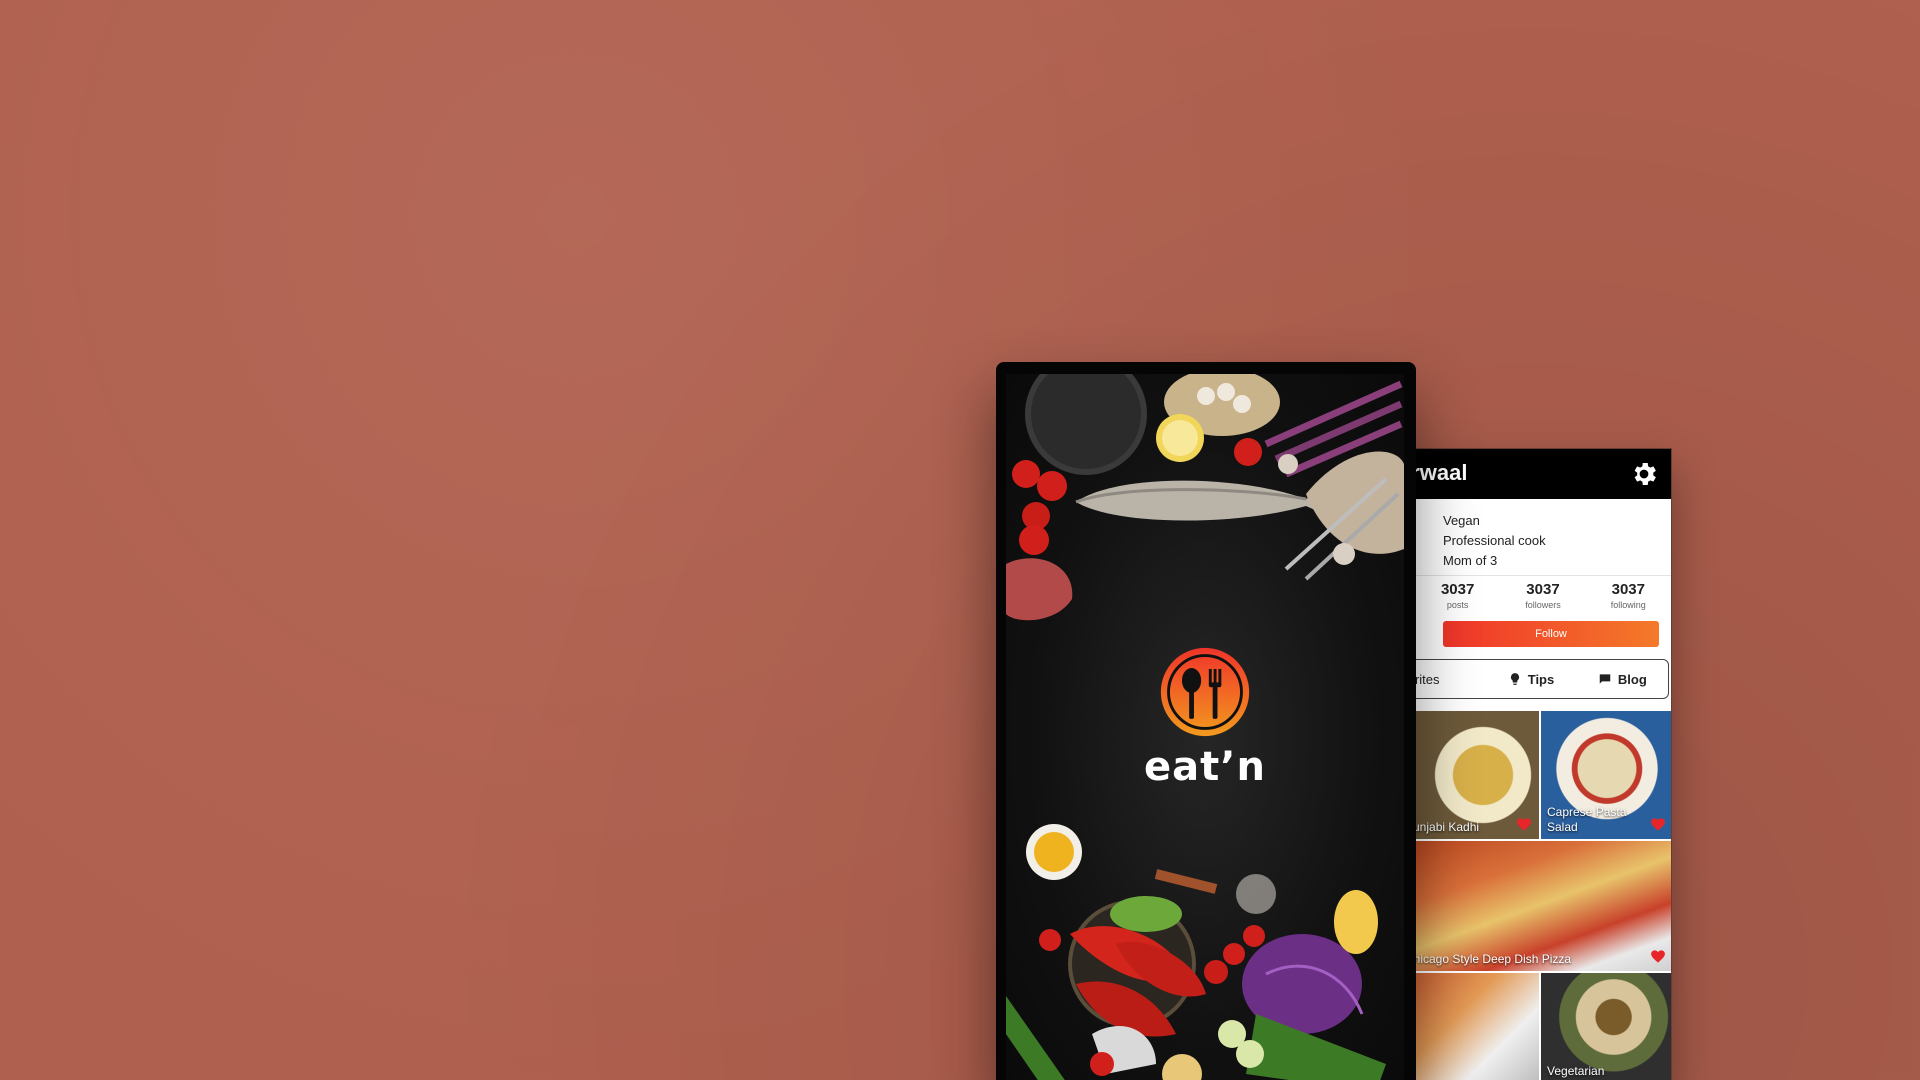 The height and width of the screenshot is (1080, 1920). I want to click on stat-posts: 3037 posts, so click(1457, 599).